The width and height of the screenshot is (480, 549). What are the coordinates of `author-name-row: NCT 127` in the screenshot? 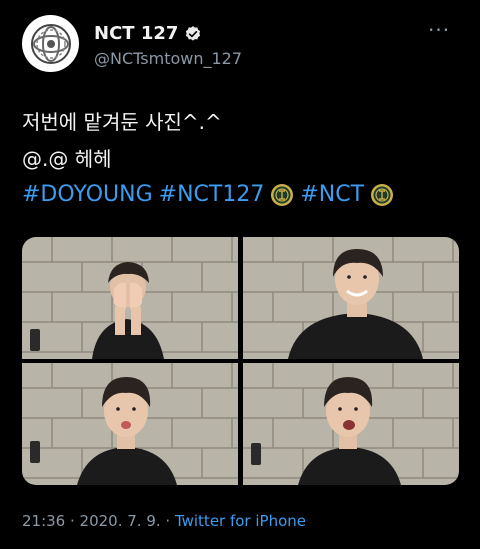 It's located at (148, 33).